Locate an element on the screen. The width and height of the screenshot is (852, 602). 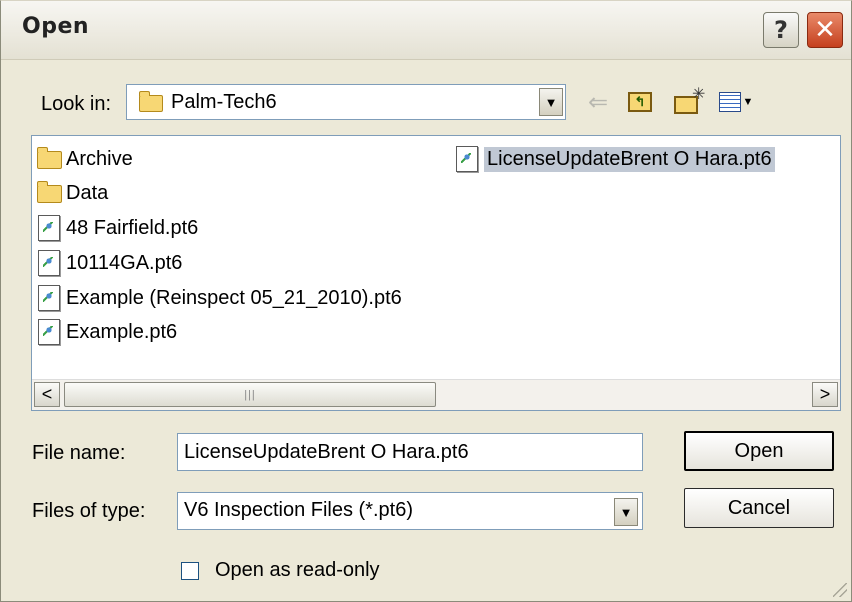
list-item-label: Data is located at coordinates (87, 192).